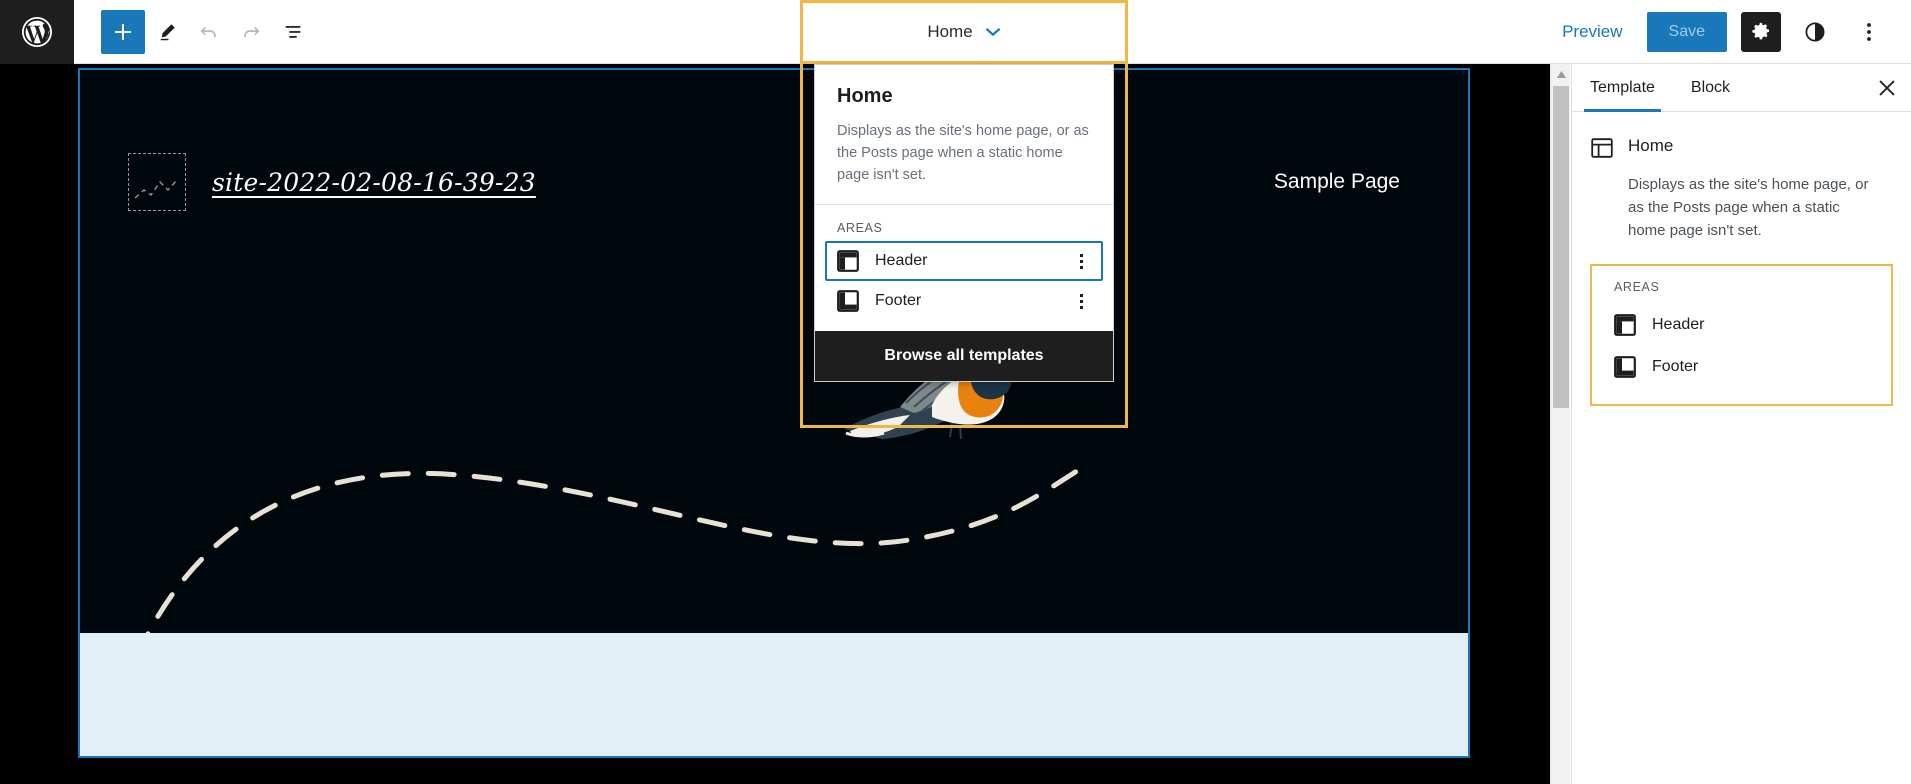  What do you see at coordinates (964, 261) in the screenshot?
I see `dropdown-area-header: Header` at bounding box center [964, 261].